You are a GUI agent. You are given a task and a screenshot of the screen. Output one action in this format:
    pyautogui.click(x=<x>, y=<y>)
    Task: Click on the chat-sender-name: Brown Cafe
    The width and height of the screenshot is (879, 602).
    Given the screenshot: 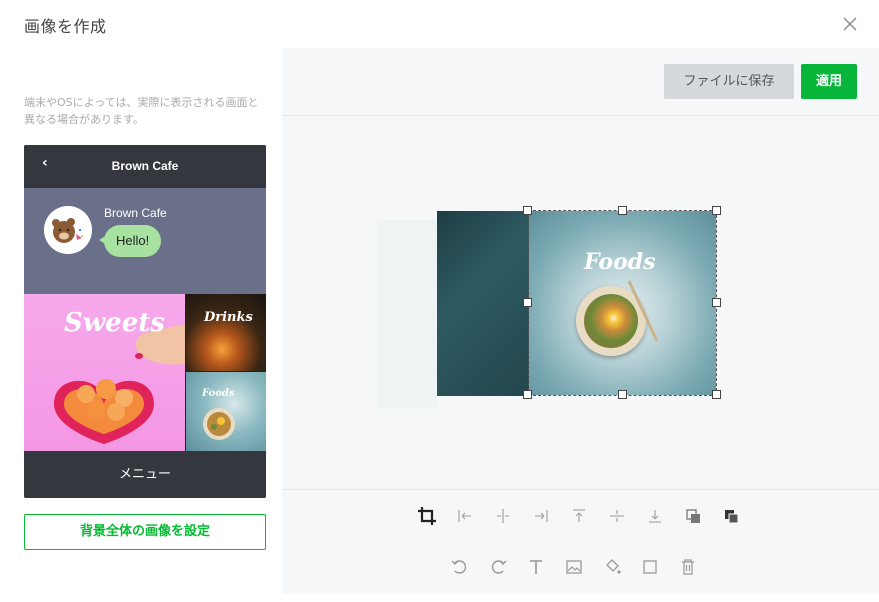 What is the action you would take?
    pyautogui.click(x=135, y=213)
    